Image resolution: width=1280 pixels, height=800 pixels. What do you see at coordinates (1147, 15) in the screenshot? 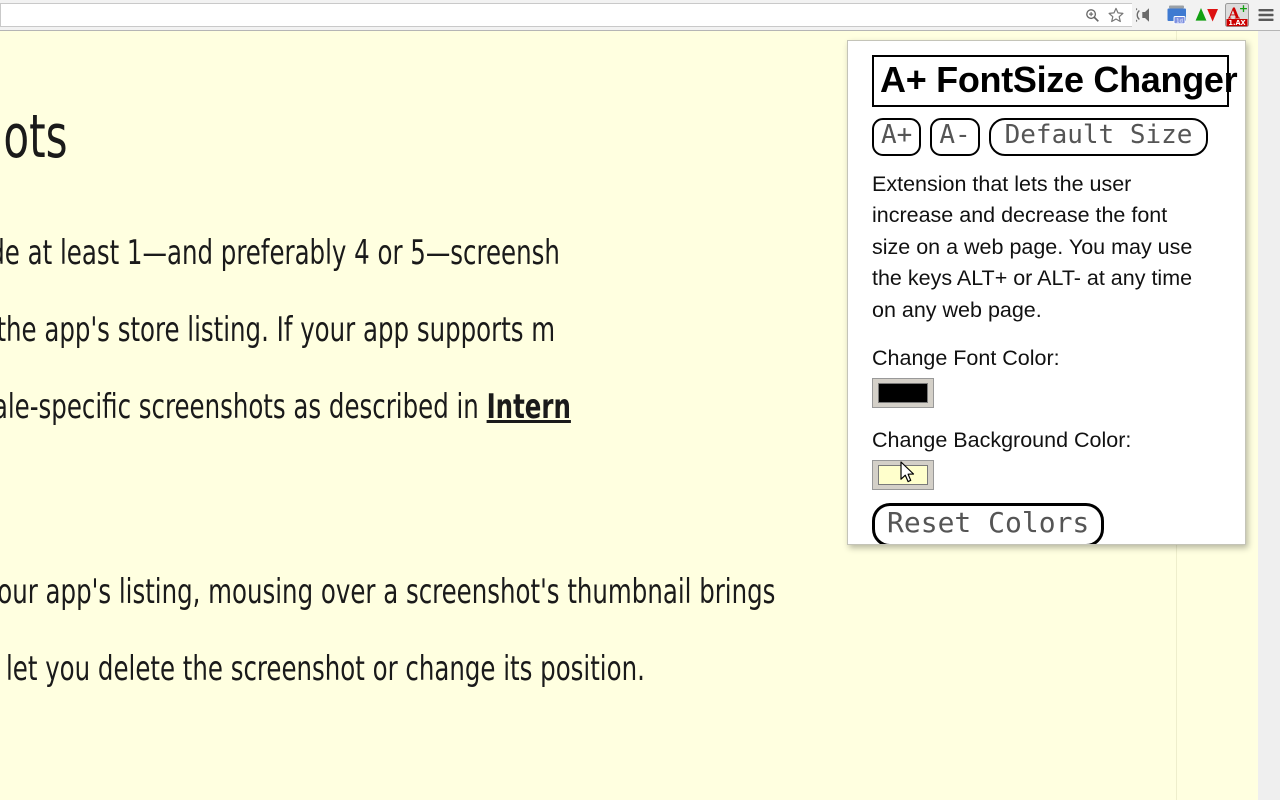
I see `volume-speaker-icon` at bounding box center [1147, 15].